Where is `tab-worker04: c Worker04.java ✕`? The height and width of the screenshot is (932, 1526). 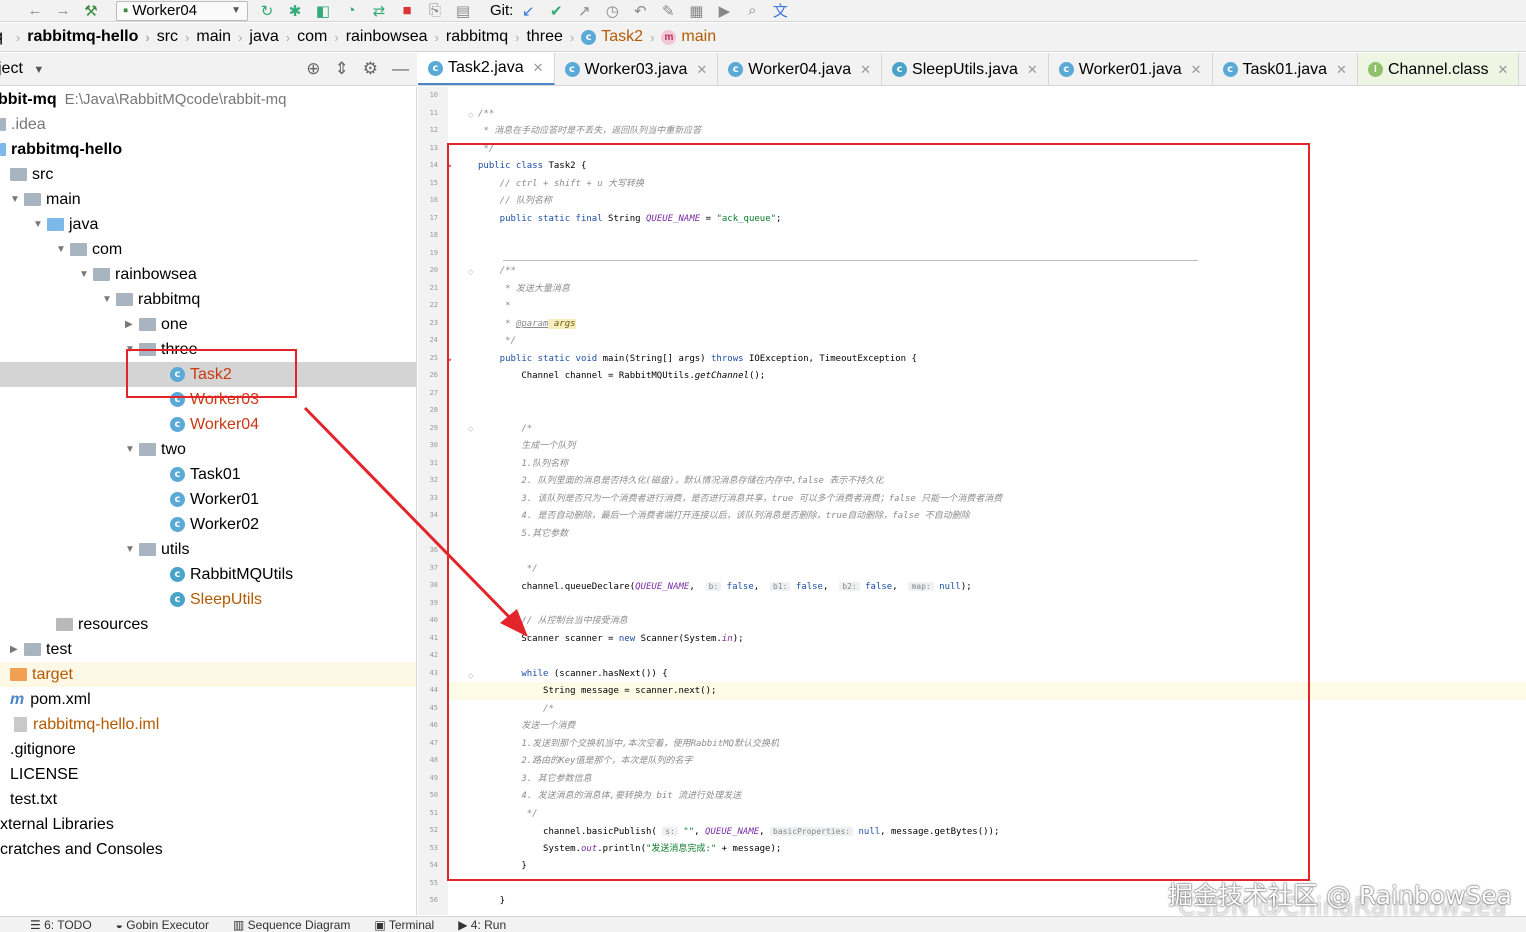 tab-worker04: c Worker04.java ✕ is located at coordinates (800, 69).